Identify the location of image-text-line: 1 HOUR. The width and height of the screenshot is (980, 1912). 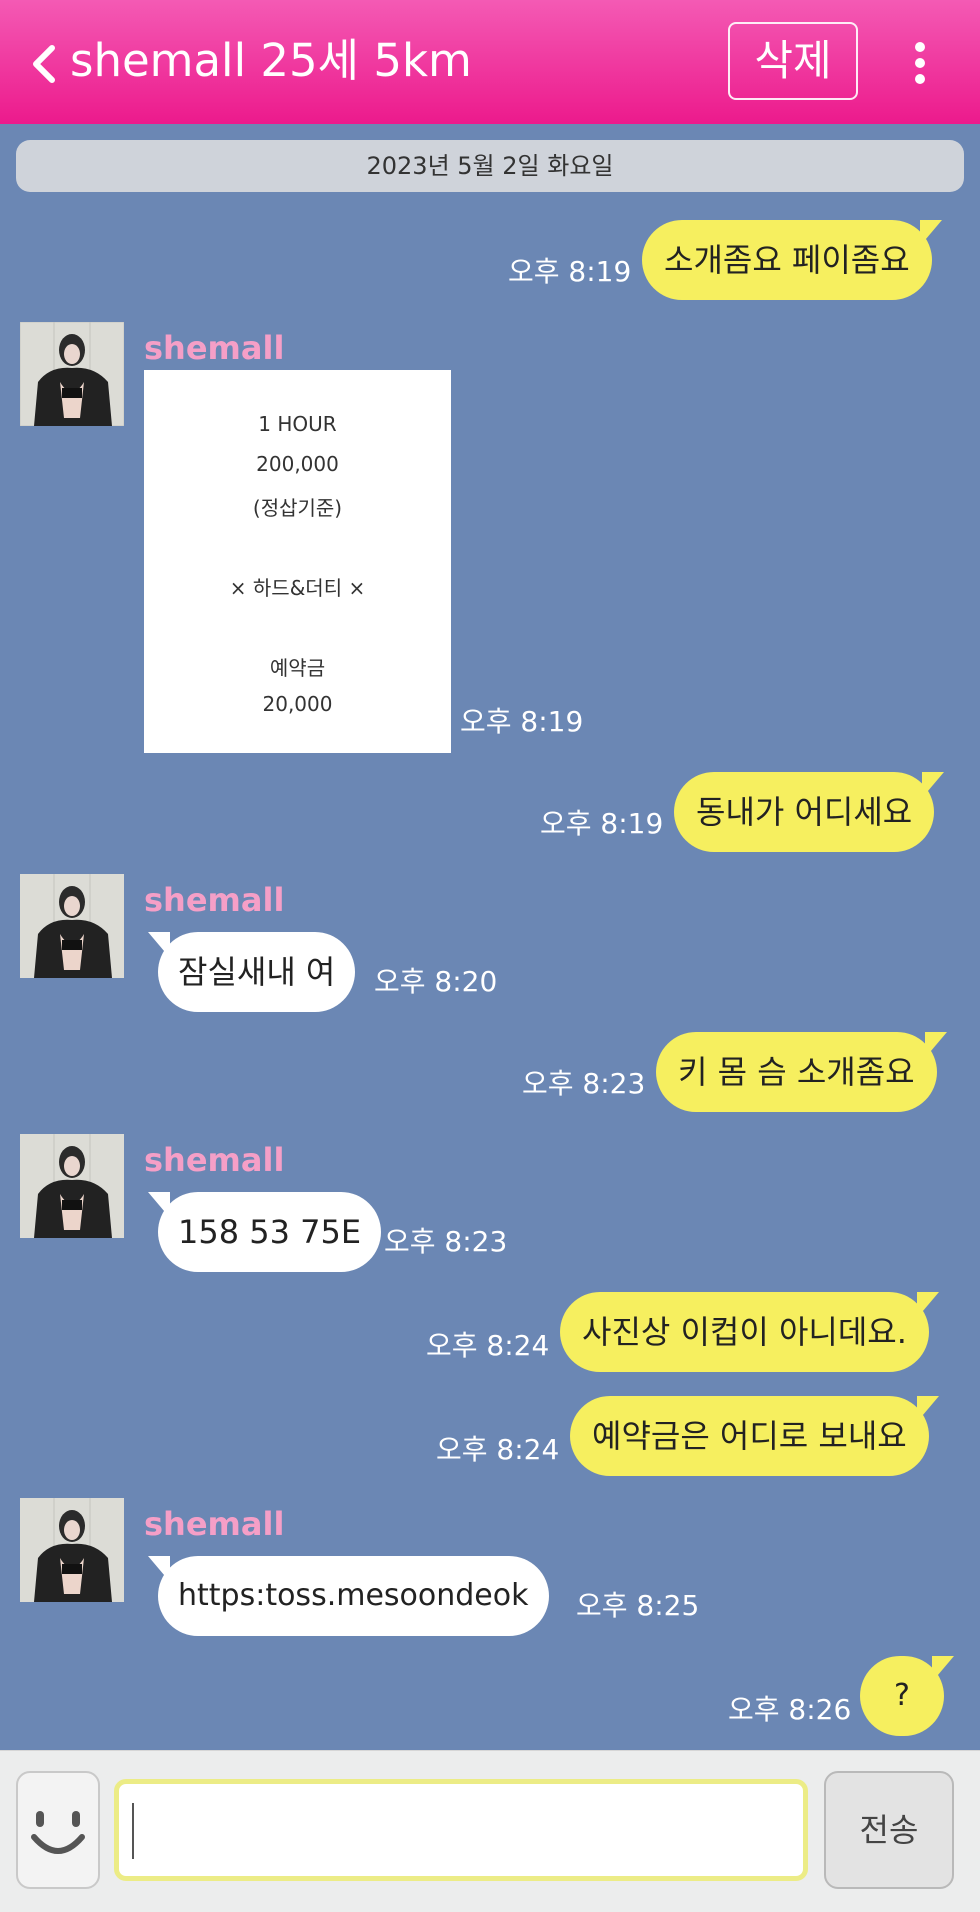
(297, 424).